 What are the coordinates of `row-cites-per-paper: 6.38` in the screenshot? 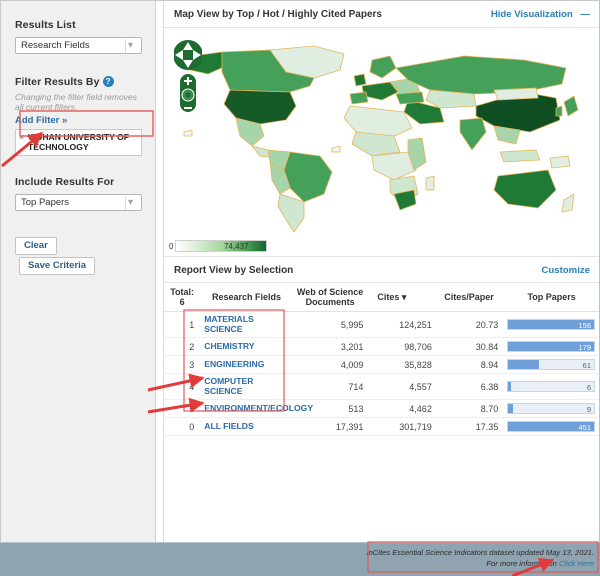 It's located at (469, 386).